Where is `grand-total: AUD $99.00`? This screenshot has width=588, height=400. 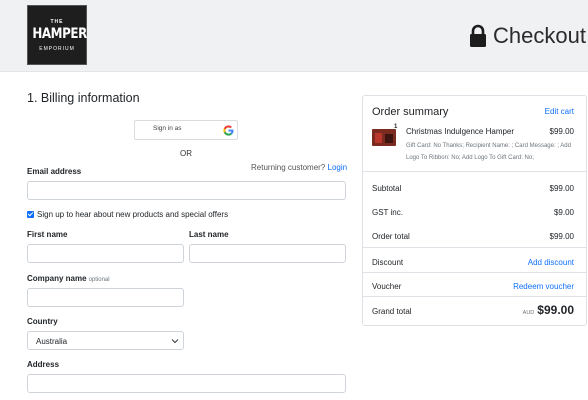
grand-total: AUD $99.00 is located at coordinates (548, 310).